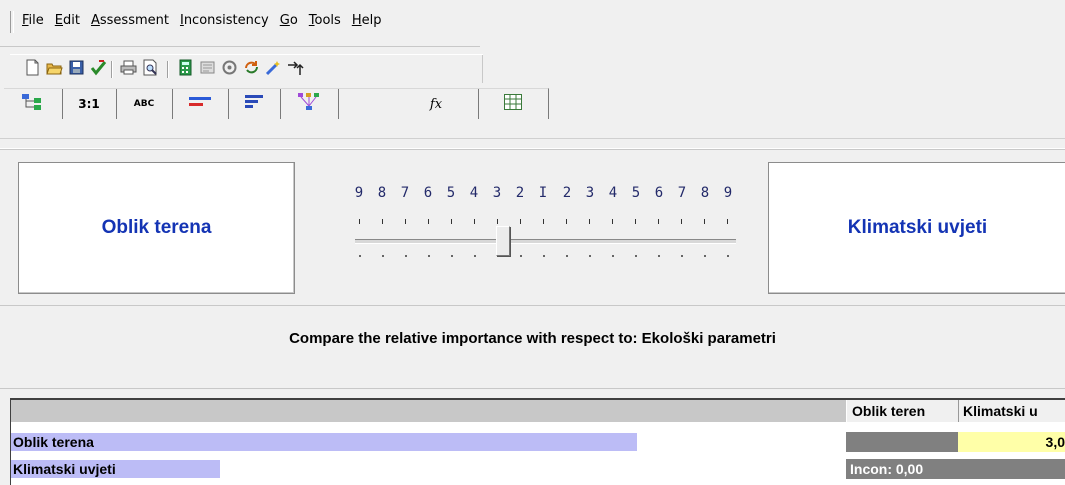 The image size is (1065, 485). What do you see at coordinates (273, 67) in the screenshot?
I see `wand-icon` at bounding box center [273, 67].